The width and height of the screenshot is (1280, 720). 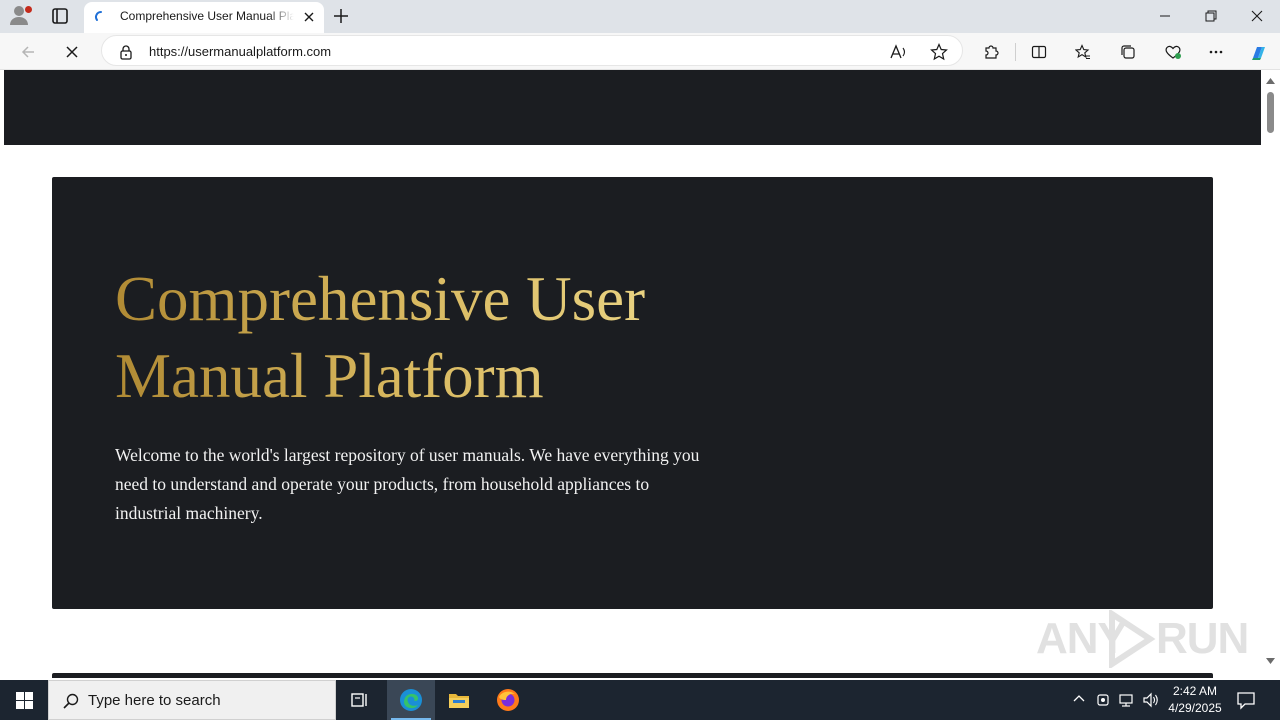 I want to click on split-screen-icon, so click(x=1039, y=52).